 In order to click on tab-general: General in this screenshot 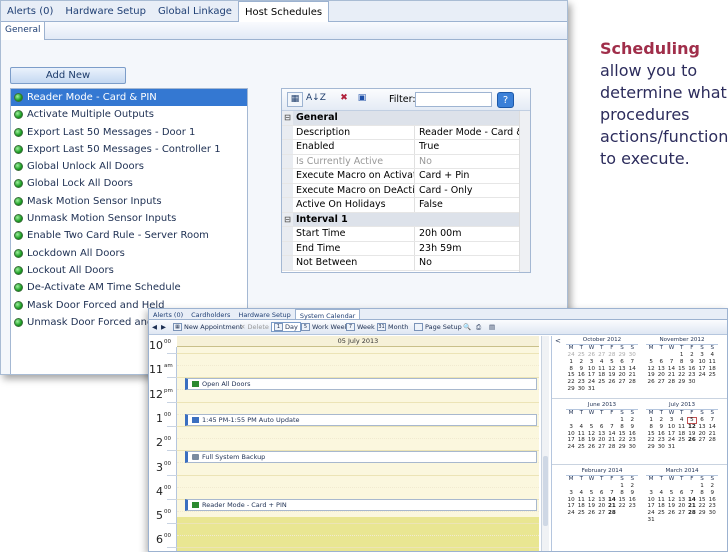, I will do `click(23, 31)`.